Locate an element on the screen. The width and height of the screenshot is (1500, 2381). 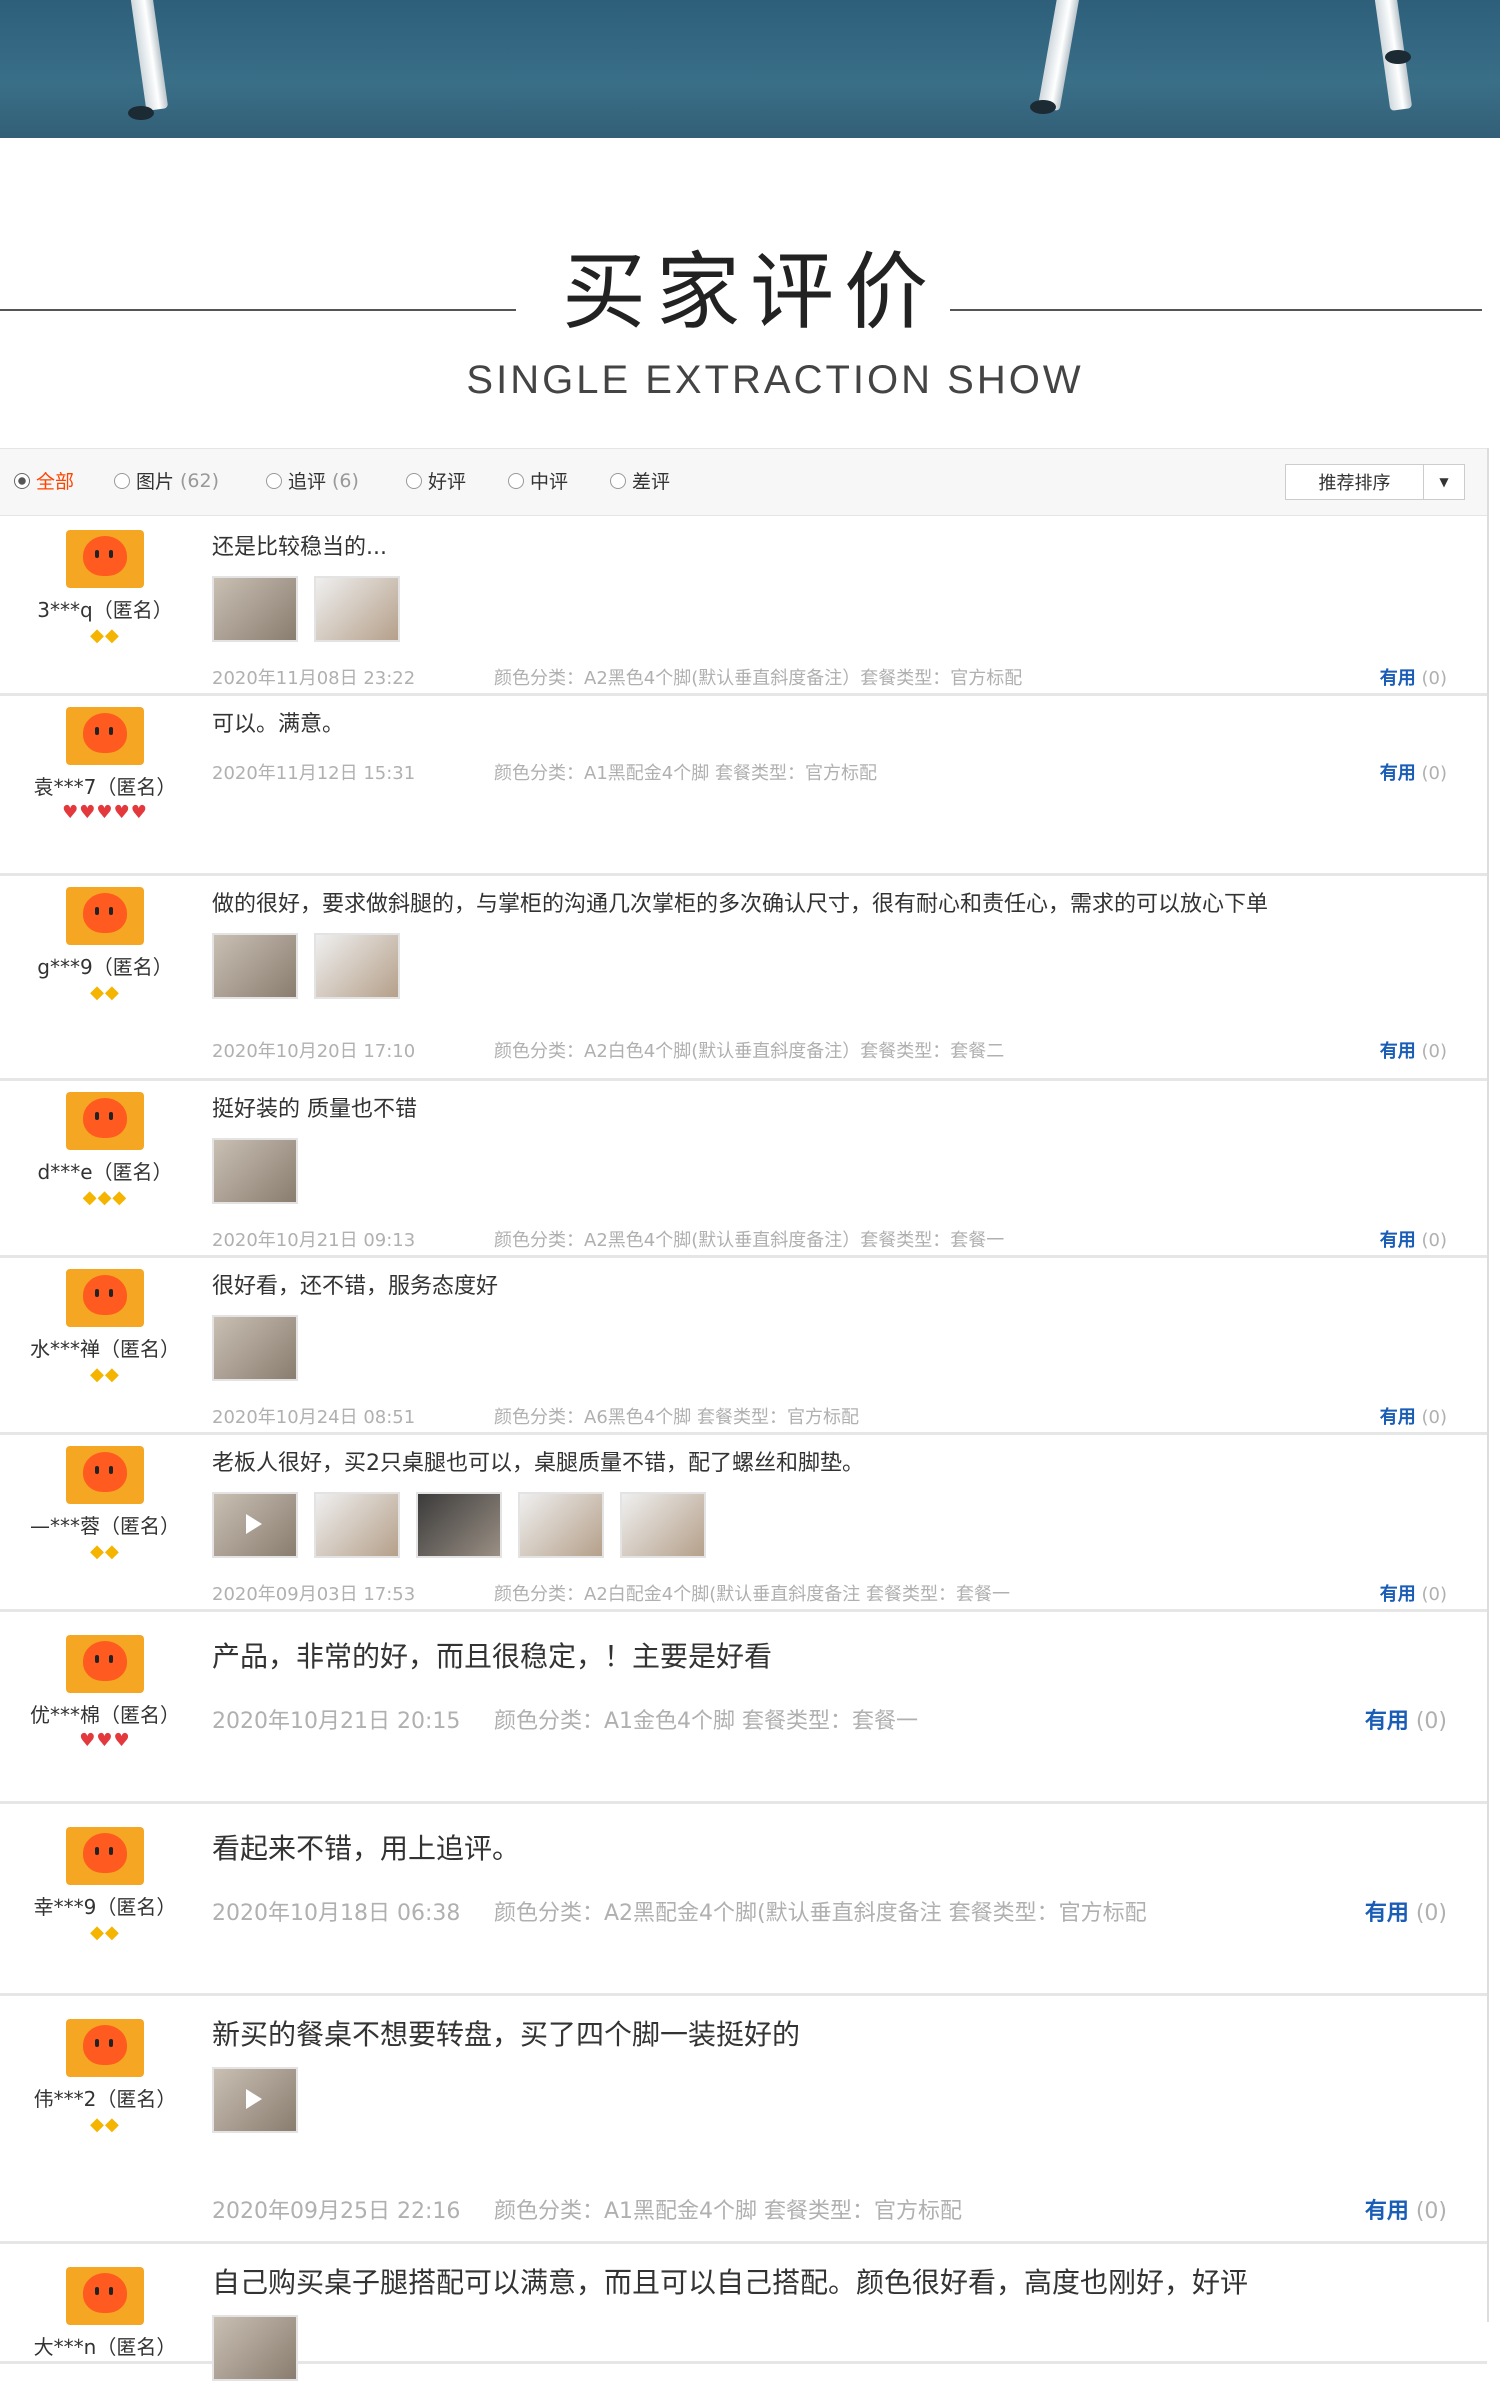
filter-positive: 好评 is located at coordinates (436, 480).